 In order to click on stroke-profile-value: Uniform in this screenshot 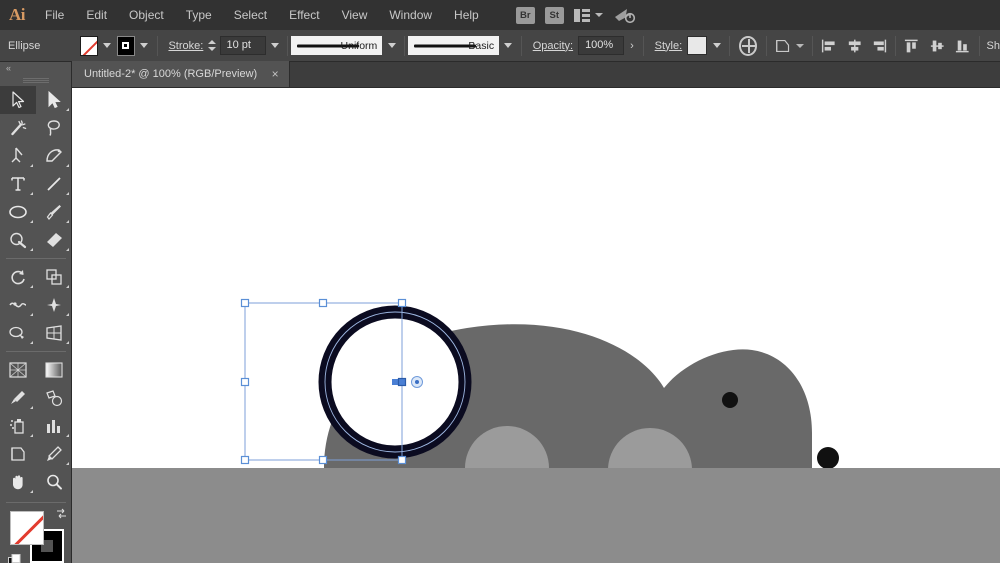, I will do `click(359, 45)`.